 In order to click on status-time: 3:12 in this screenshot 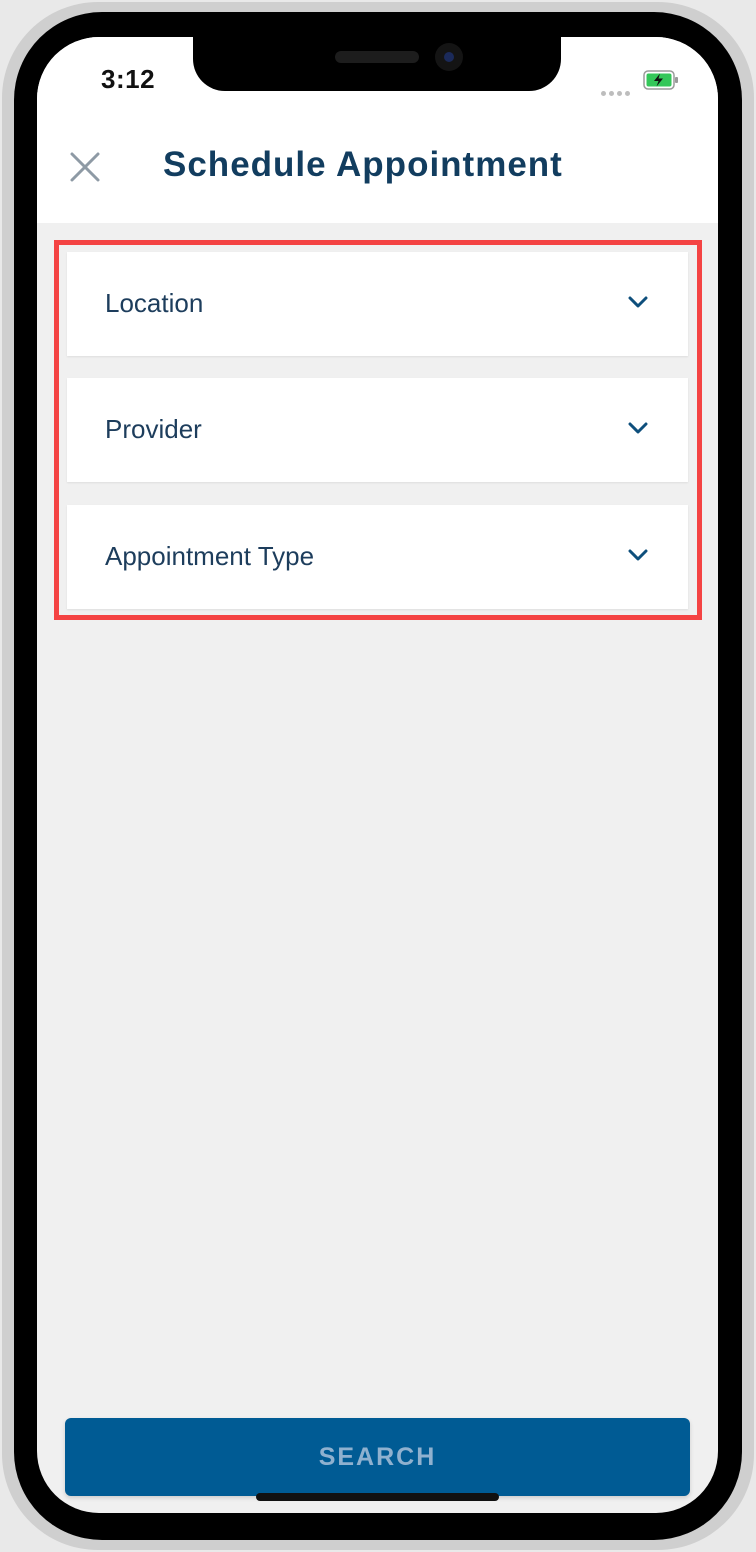, I will do `click(128, 79)`.